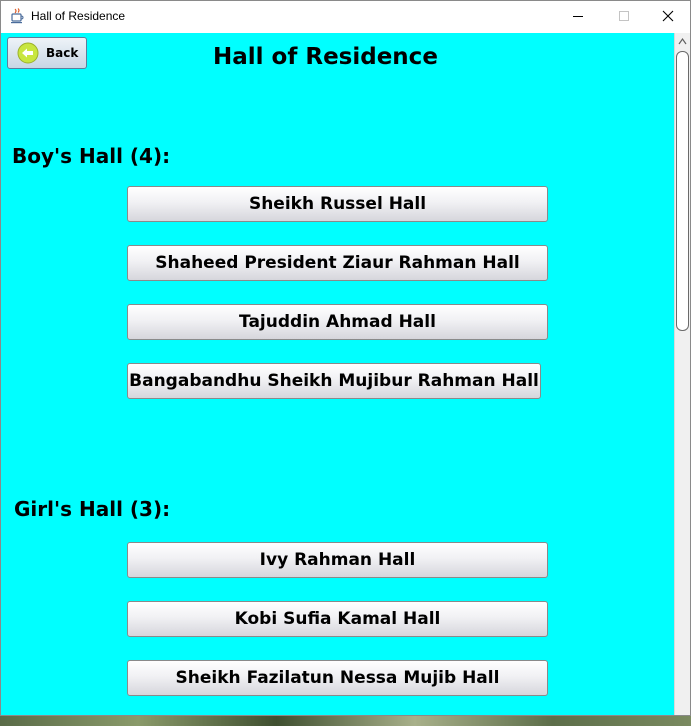 Image resolution: width=691 pixels, height=726 pixels. Describe the element at coordinates (78, 16) in the screenshot. I see `window-title: Hall of Residence` at that location.